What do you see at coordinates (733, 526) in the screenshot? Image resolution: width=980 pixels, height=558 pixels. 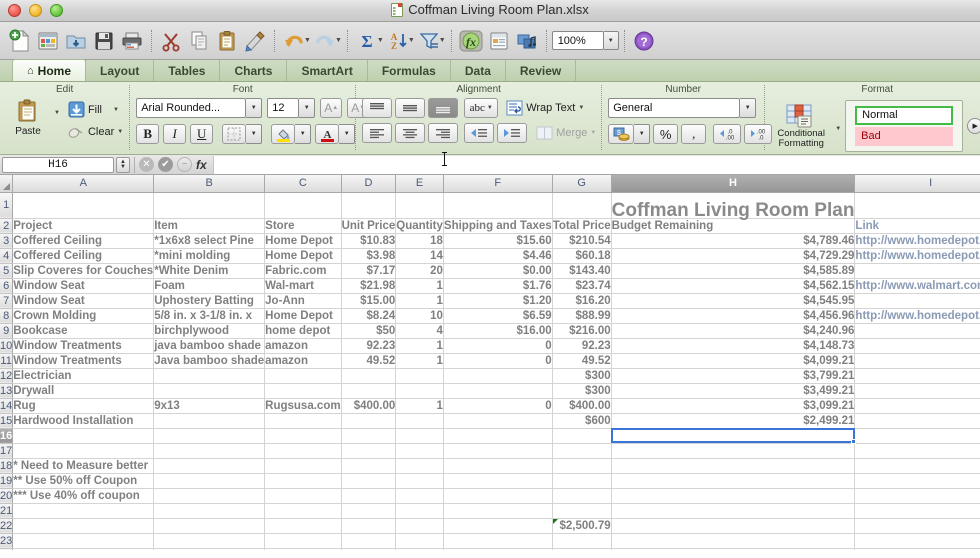 I see `cell-H22` at bounding box center [733, 526].